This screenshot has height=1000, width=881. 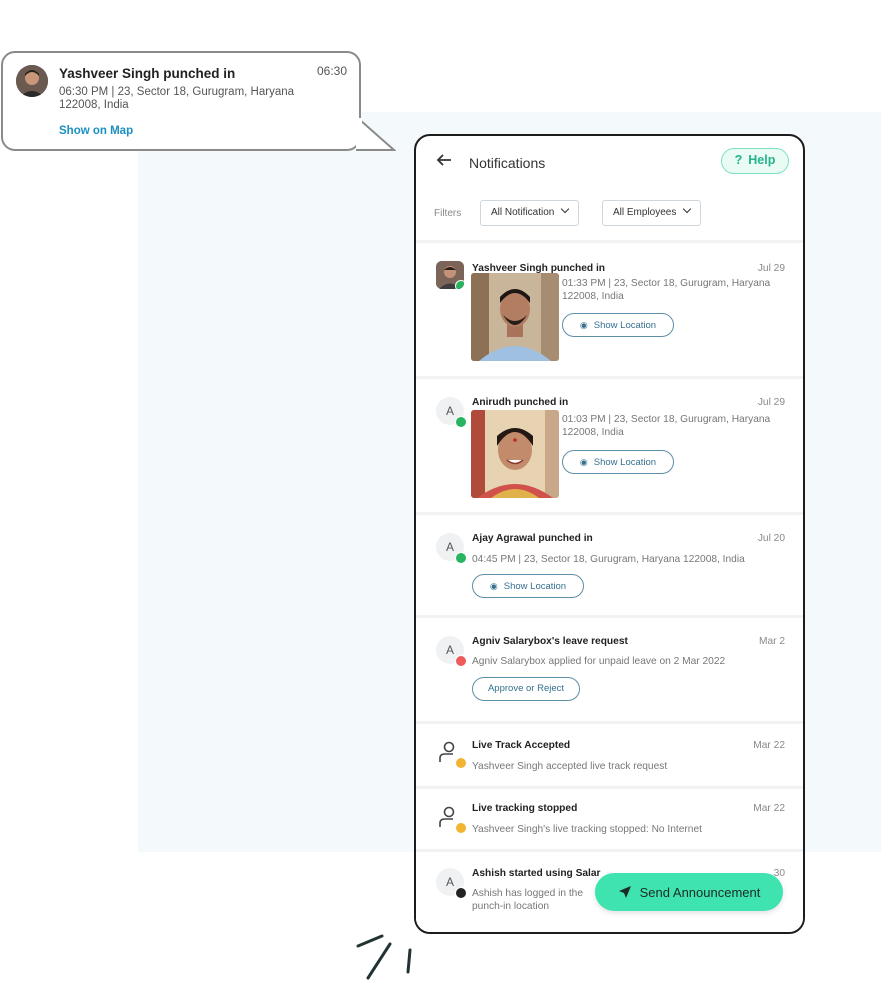 What do you see at coordinates (525, 808) in the screenshot?
I see `notification-title: Live tracking stopped` at bounding box center [525, 808].